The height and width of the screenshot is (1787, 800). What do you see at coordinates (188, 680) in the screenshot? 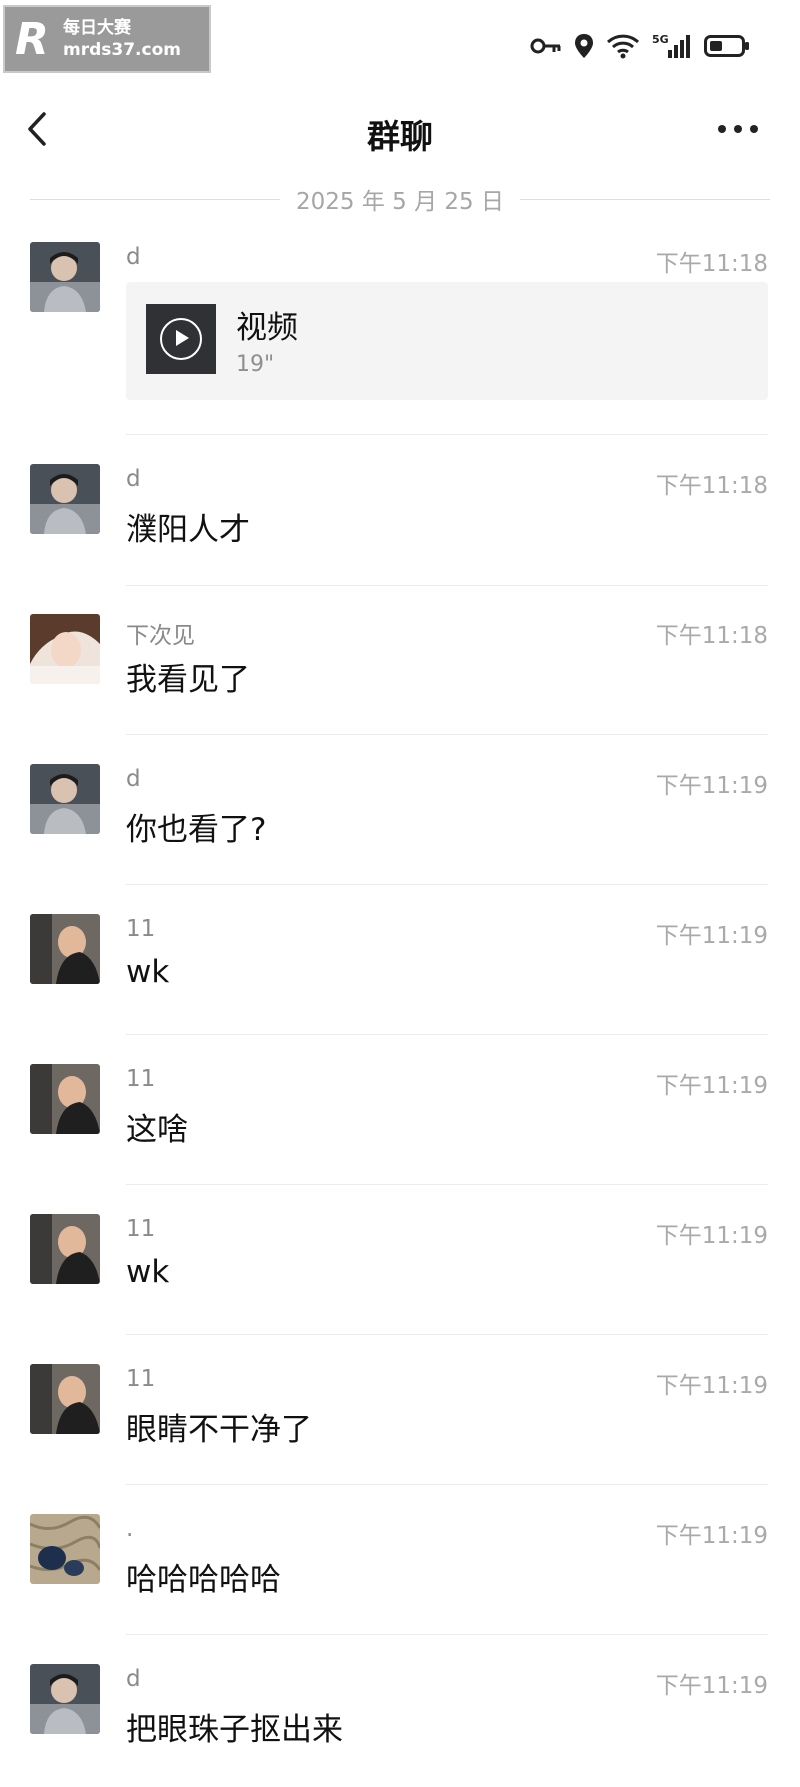
I see `message-text: 我看见了` at bounding box center [188, 680].